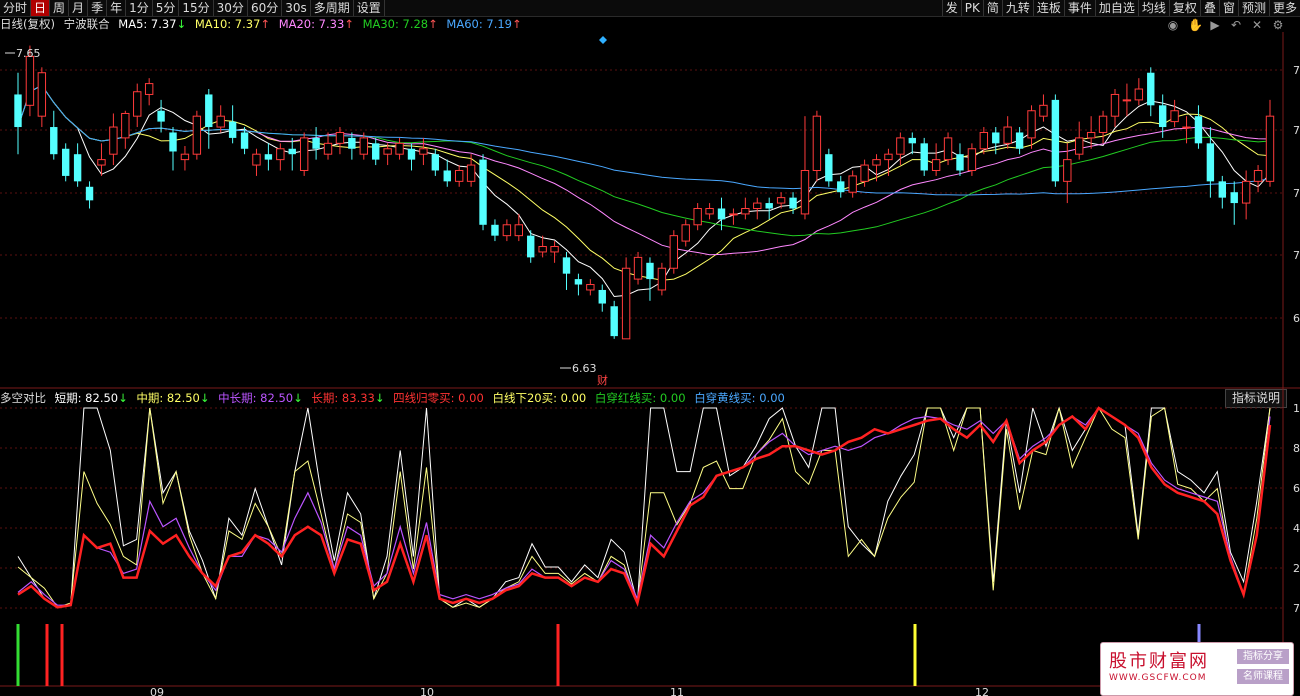 The height and width of the screenshot is (696, 1300). I want to click on indicator-axis-label: 8, so click(1296, 448).